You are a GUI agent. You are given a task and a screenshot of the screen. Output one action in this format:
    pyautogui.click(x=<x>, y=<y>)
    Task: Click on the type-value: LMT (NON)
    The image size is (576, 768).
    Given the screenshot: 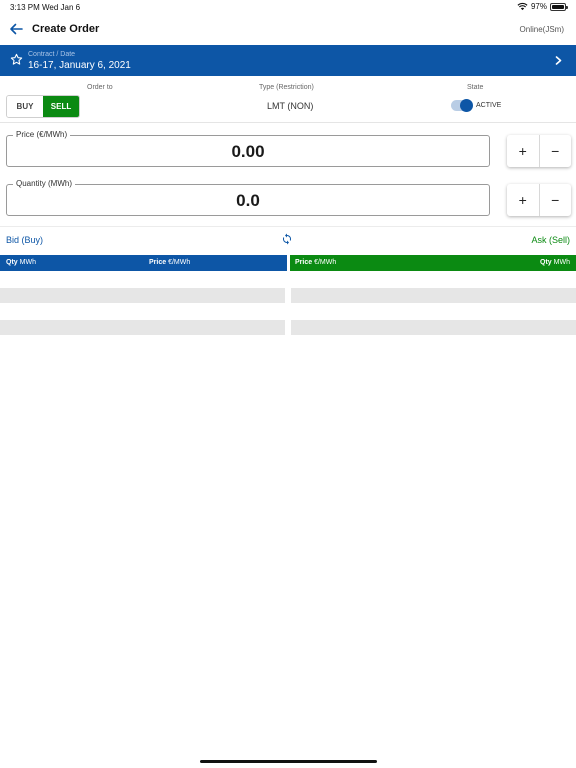 What is the action you would take?
    pyautogui.click(x=290, y=106)
    